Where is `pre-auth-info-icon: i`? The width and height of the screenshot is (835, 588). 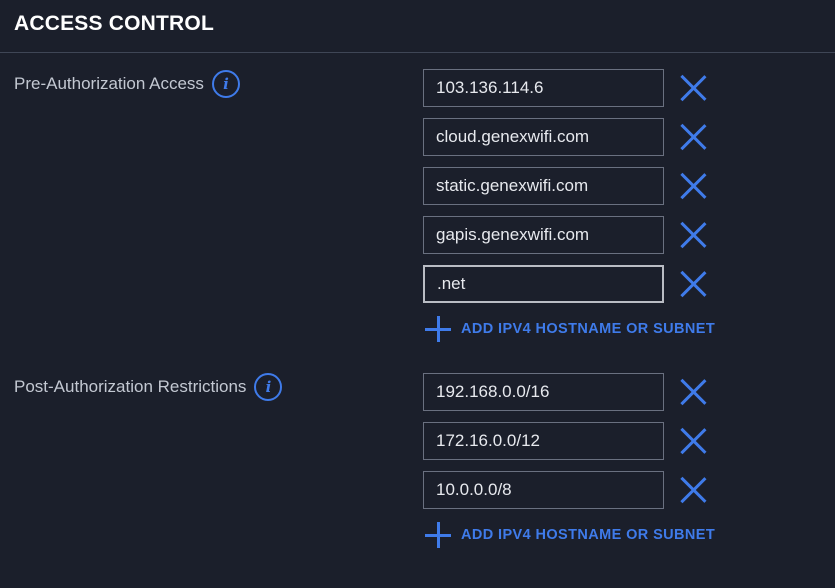 pre-auth-info-icon: i is located at coordinates (225, 84).